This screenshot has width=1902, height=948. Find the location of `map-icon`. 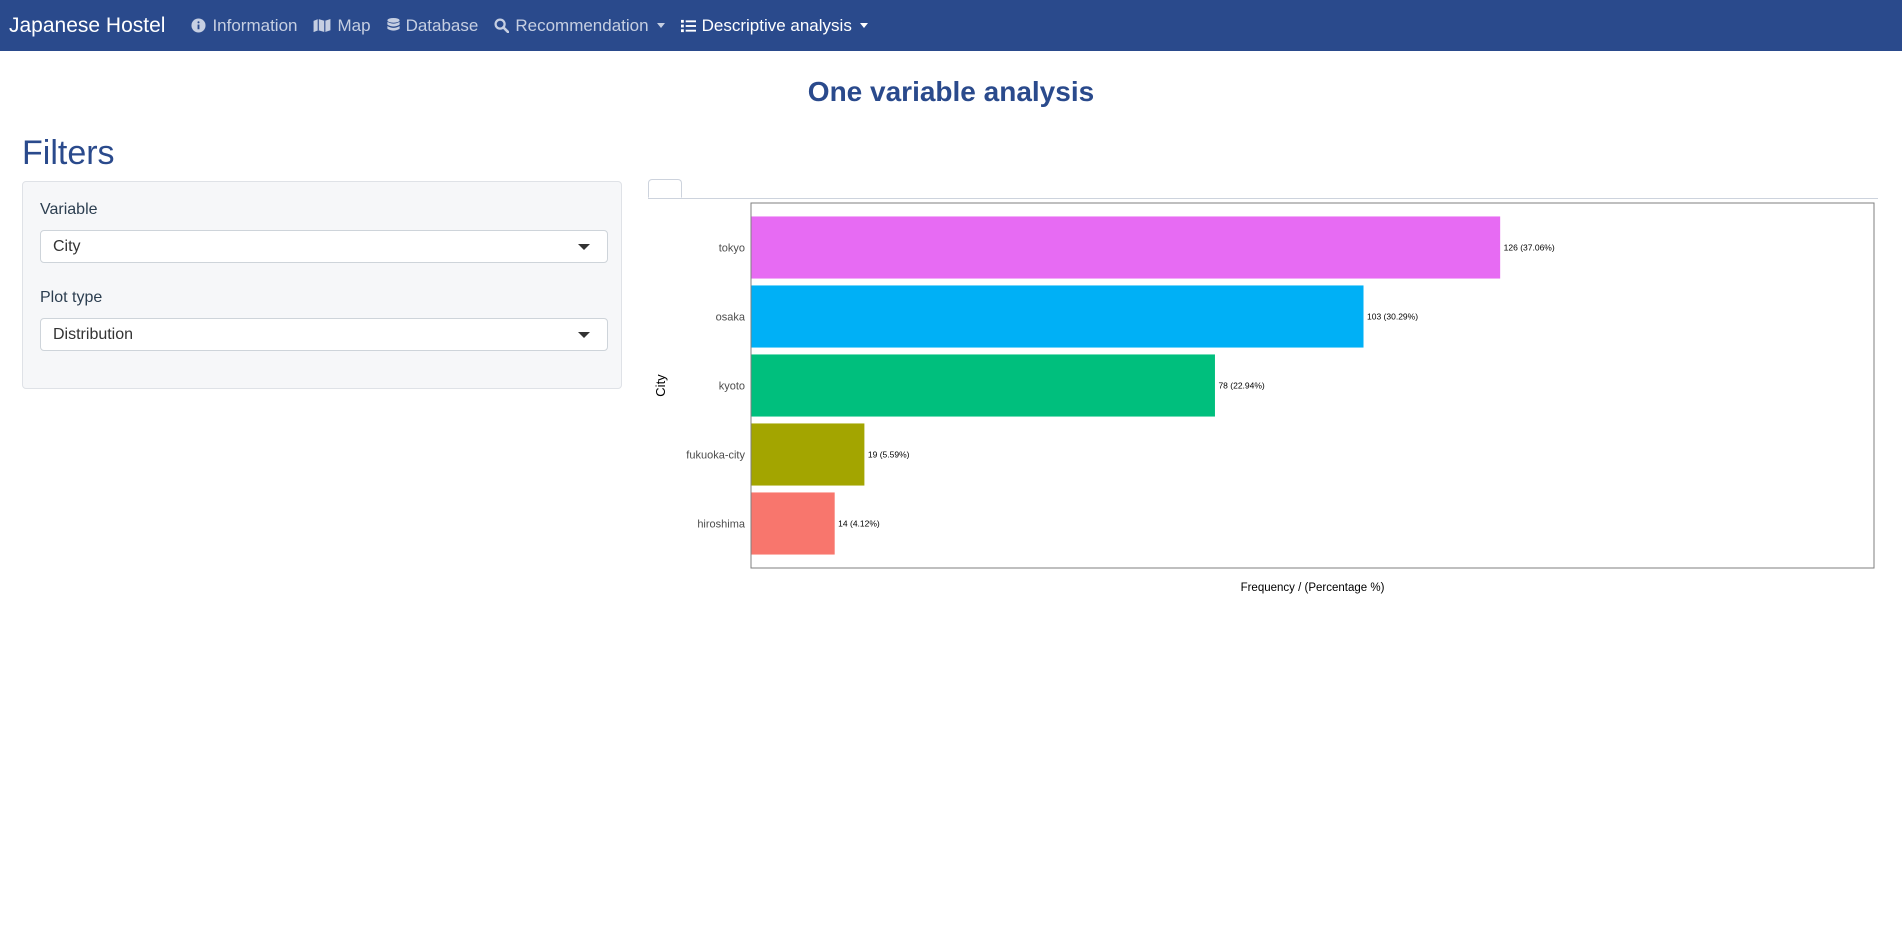

map-icon is located at coordinates (322, 25).